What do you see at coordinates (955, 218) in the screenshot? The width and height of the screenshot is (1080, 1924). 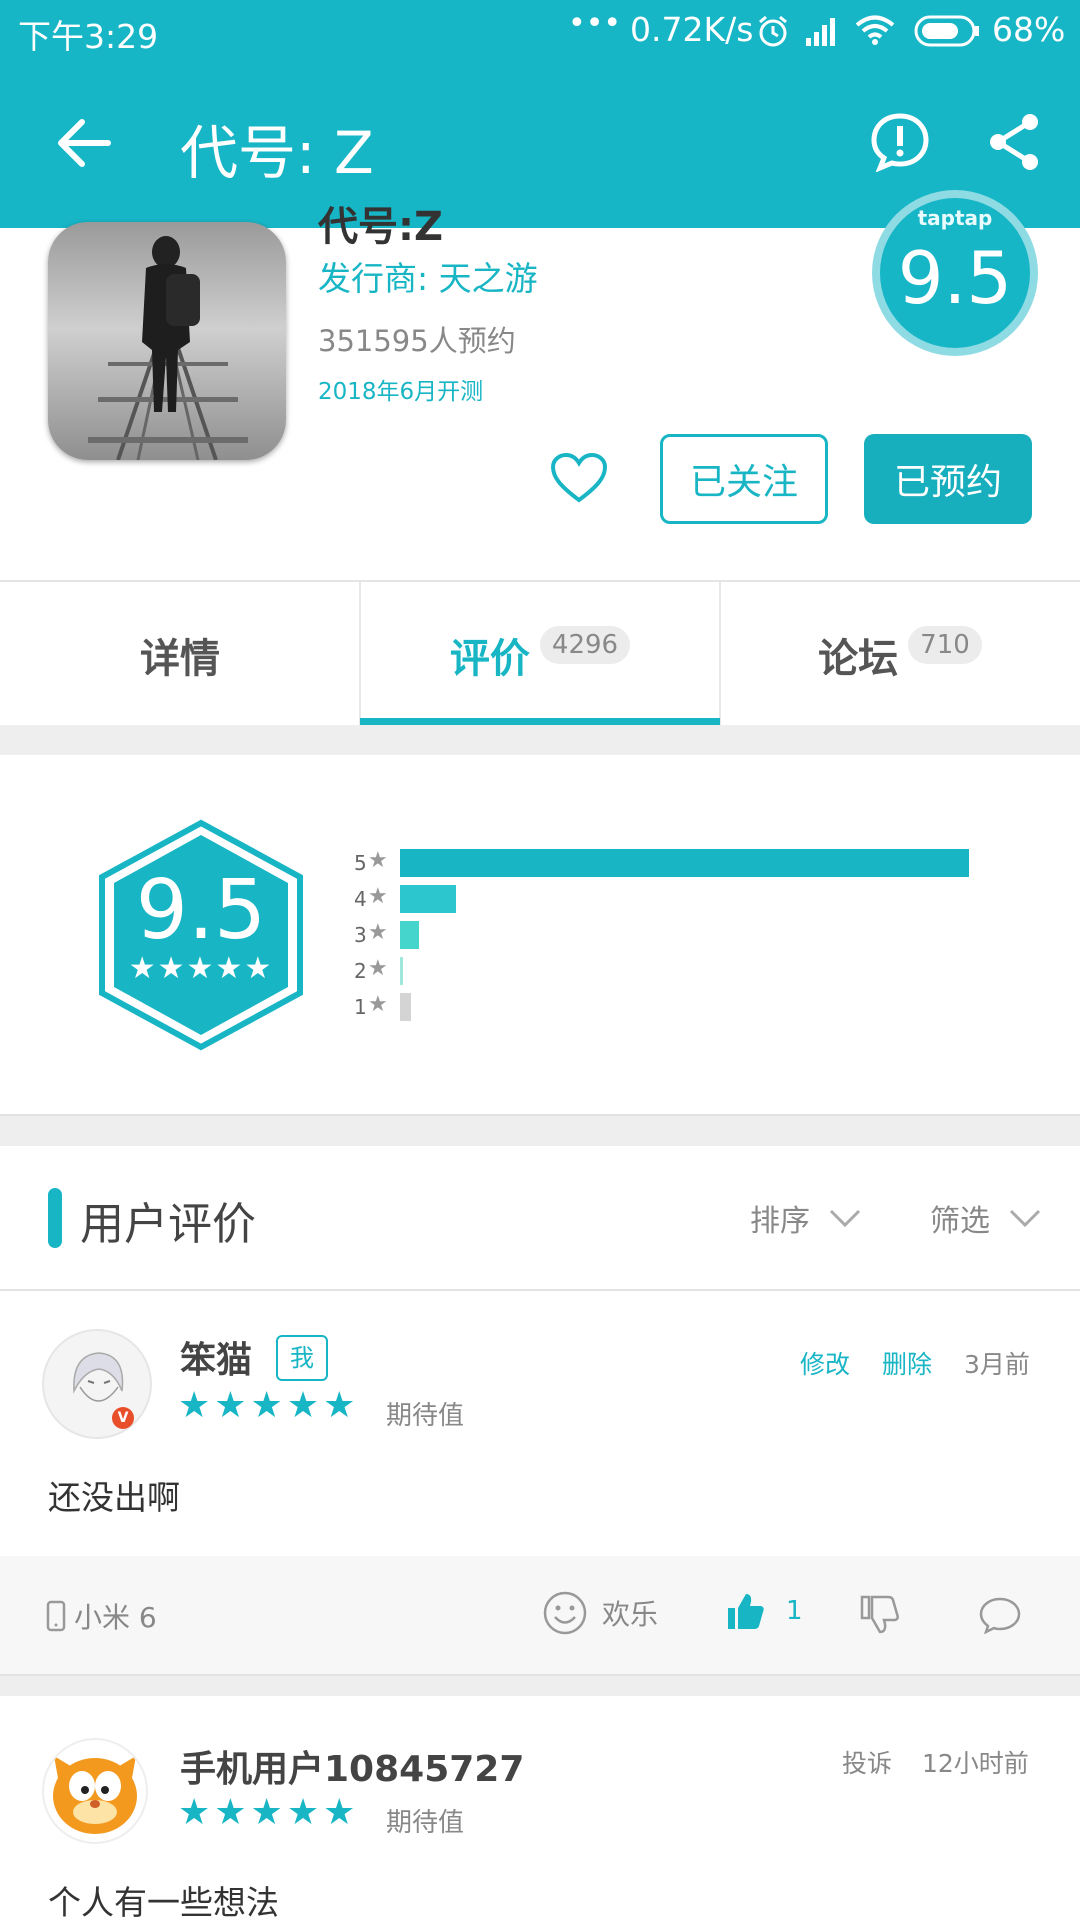 I see `taptap-label: taptap` at bounding box center [955, 218].